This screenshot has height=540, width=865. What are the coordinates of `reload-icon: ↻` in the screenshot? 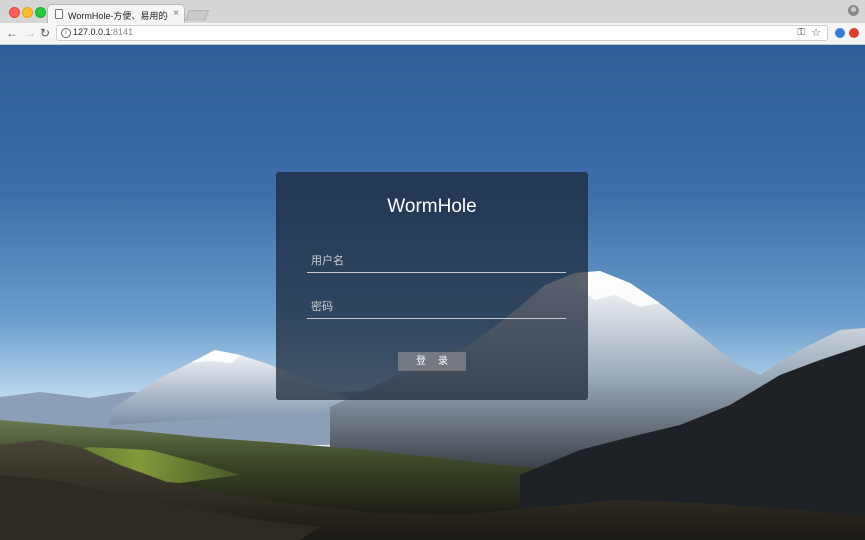 It's located at (45, 33).